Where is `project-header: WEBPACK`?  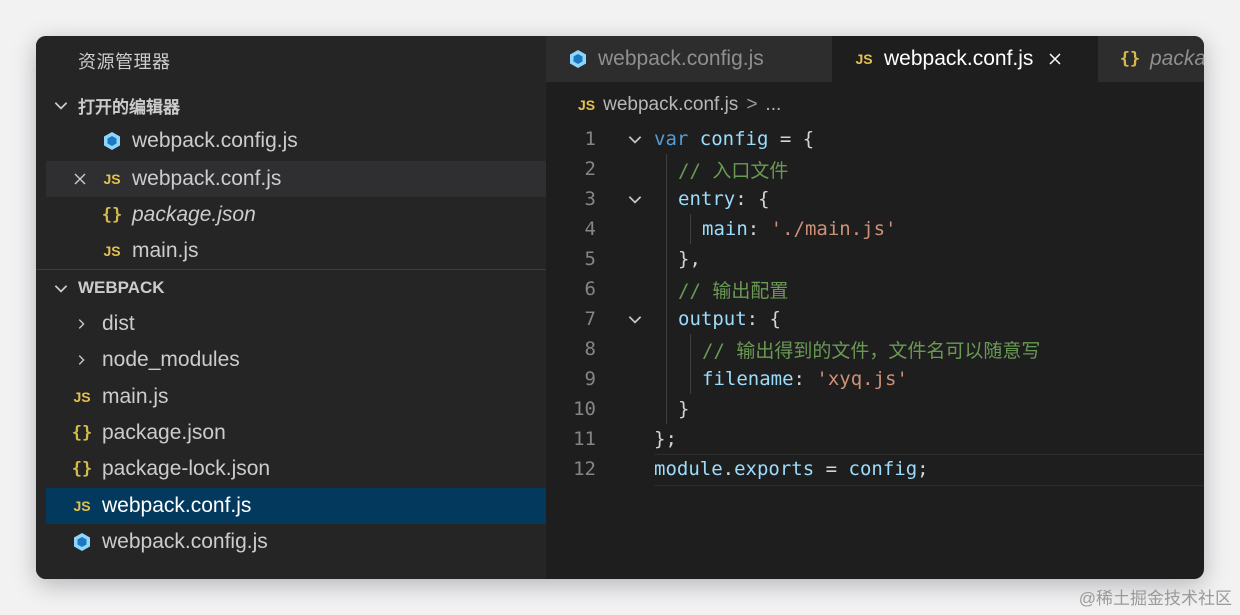
project-header: WEBPACK is located at coordinates (291, 288).